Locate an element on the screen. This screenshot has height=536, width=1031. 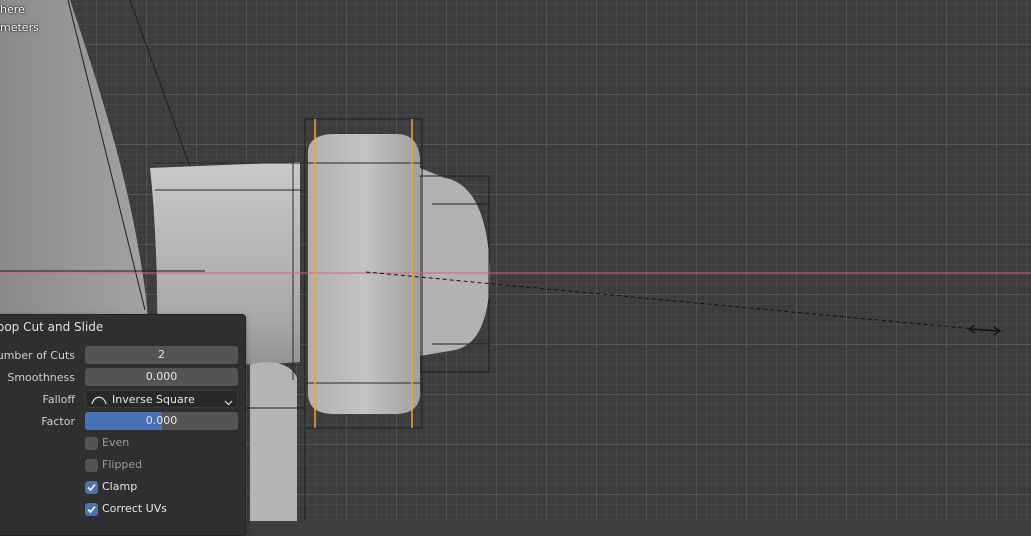
panel-title: oop Cut and Slide is located at coordinates (51, 327).